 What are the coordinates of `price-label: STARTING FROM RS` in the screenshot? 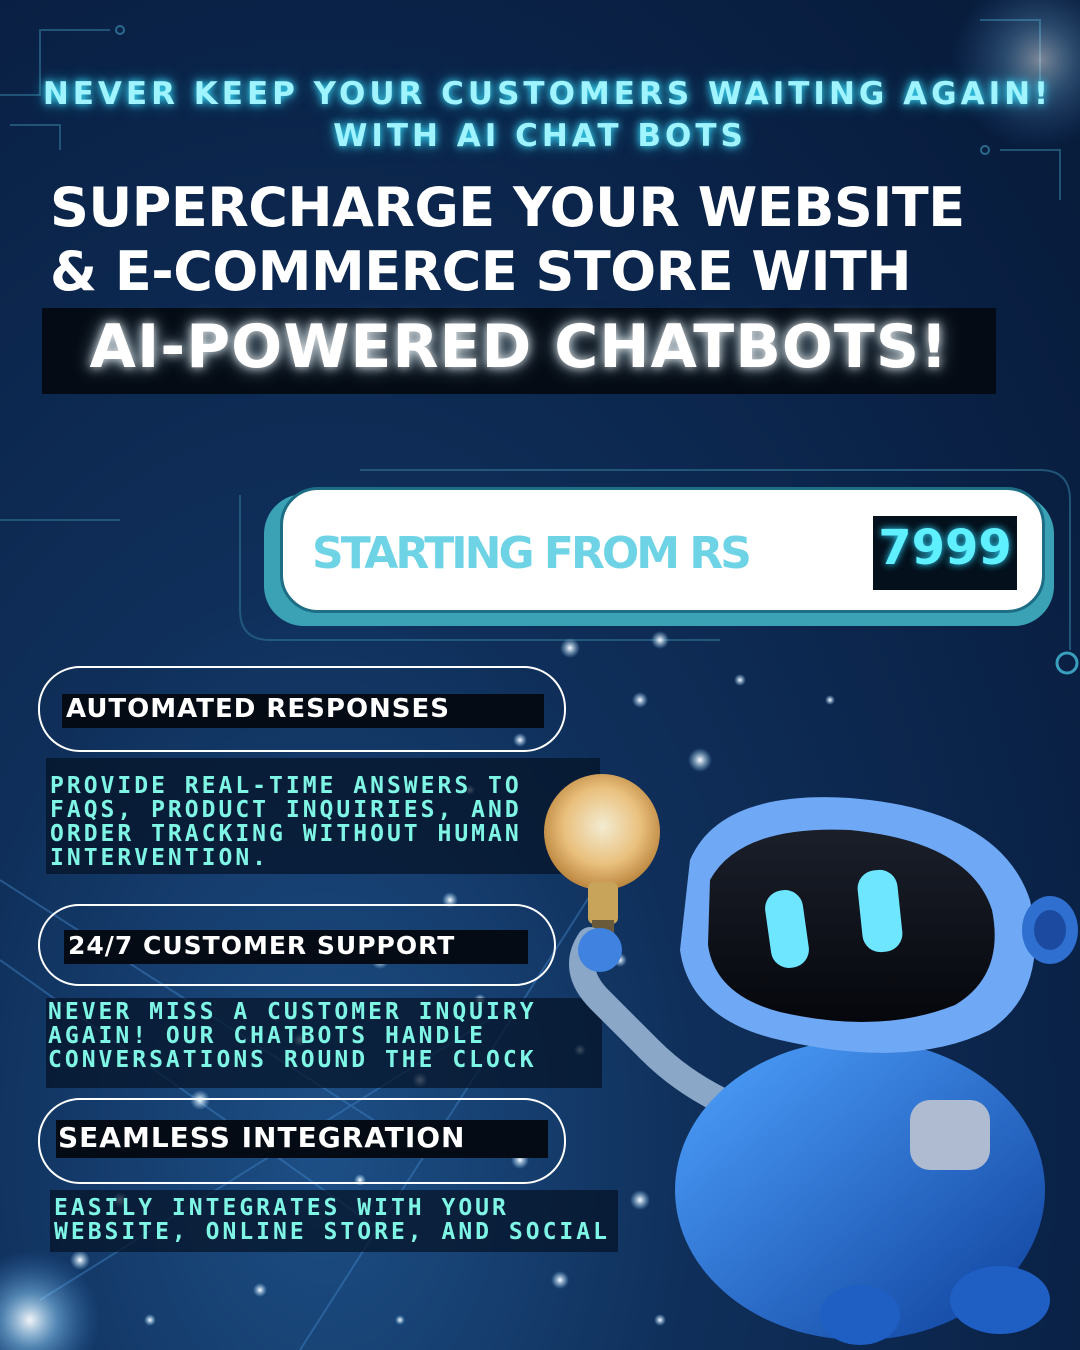 It's located at (532, 553).